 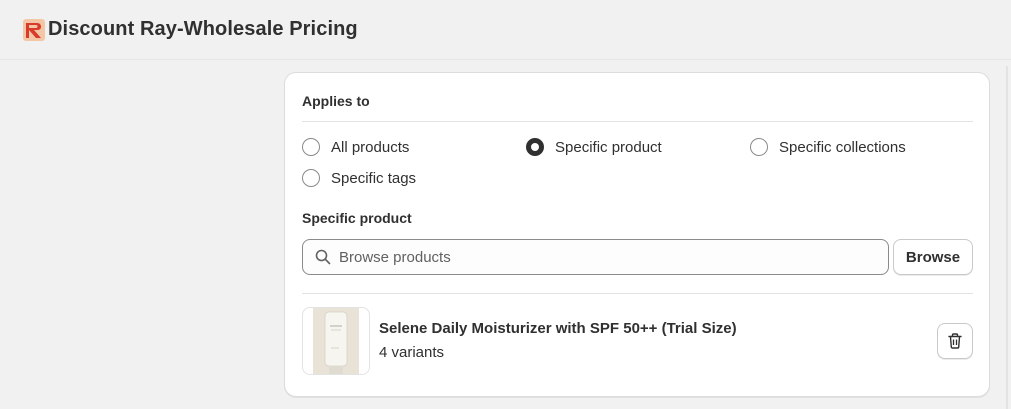 I want to click on radio-button-selected, so click(x=535, y=147).